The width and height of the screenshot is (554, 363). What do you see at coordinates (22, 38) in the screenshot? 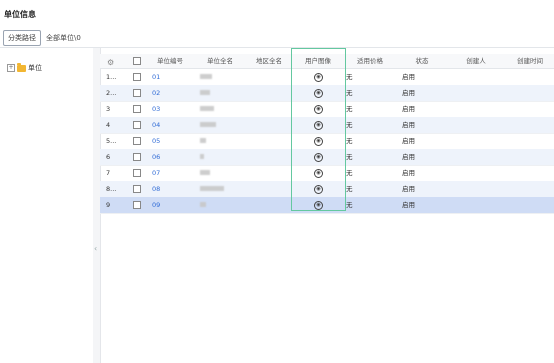
I see `category-path-button: 分类路径` at bounding box center [22, 38].